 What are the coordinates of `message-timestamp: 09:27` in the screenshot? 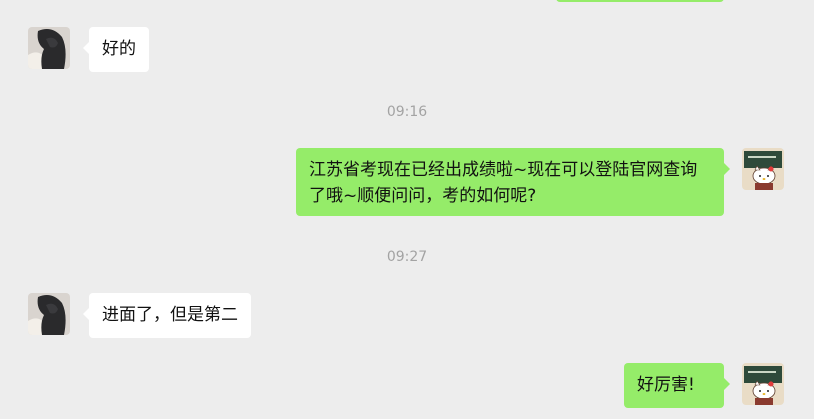 It's located at (407, 257).